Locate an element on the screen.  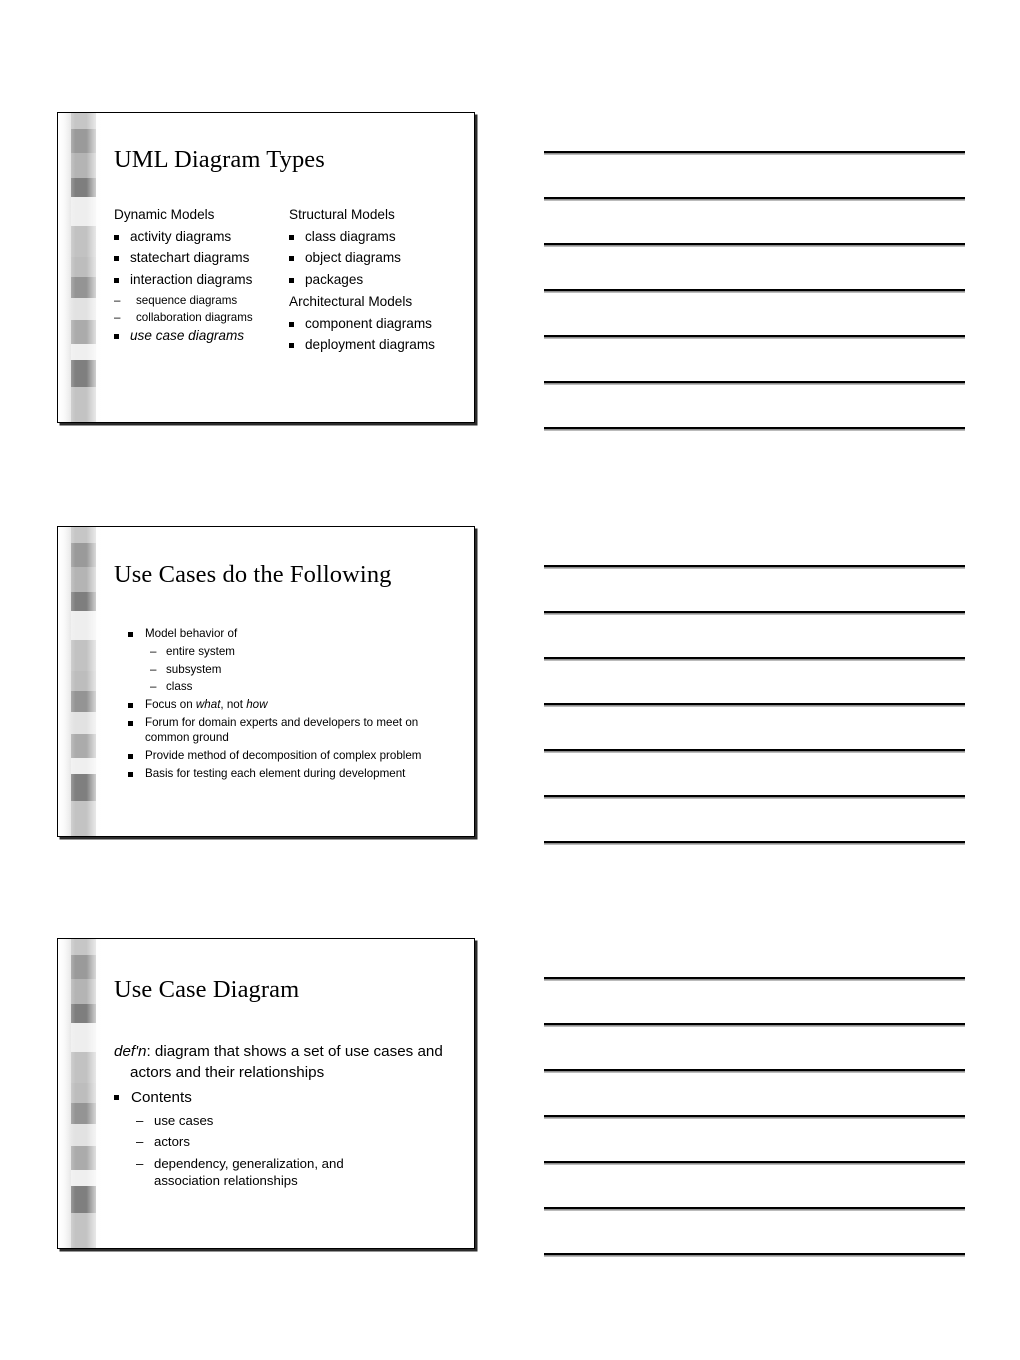
column-heading-structural: Structural Models is located at coordinates (342, 214).